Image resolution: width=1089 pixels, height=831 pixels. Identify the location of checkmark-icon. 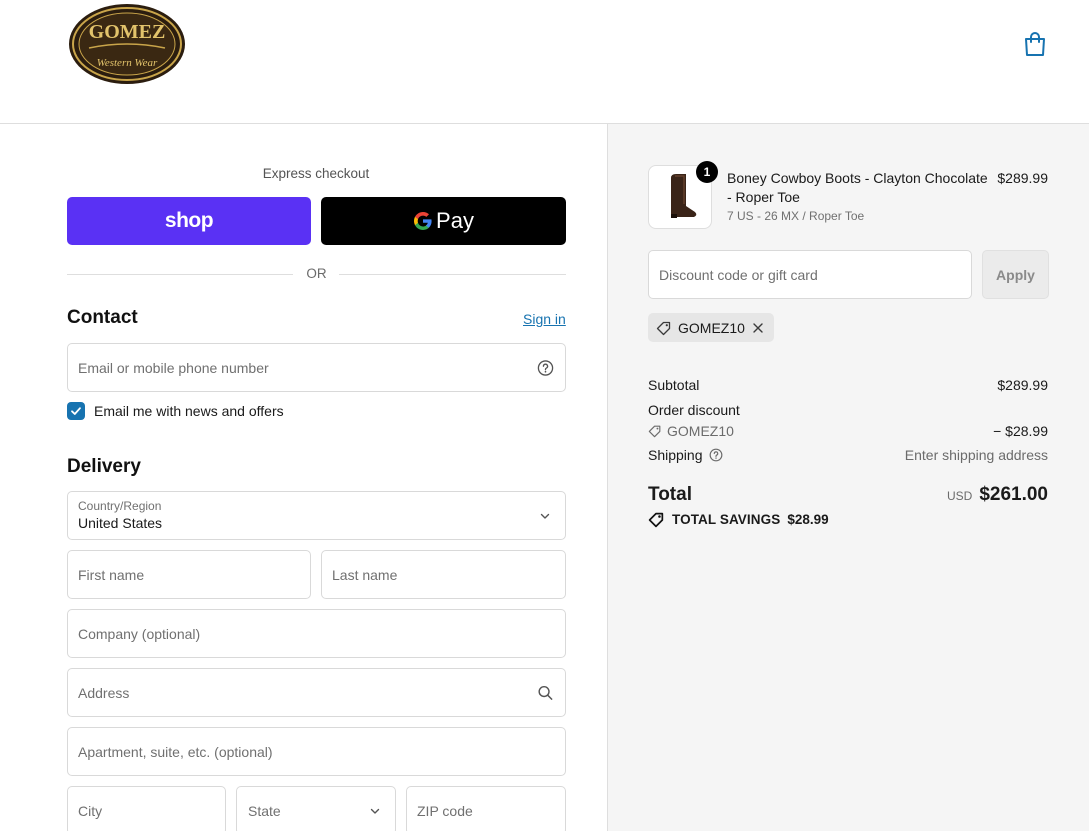
(76, 411).